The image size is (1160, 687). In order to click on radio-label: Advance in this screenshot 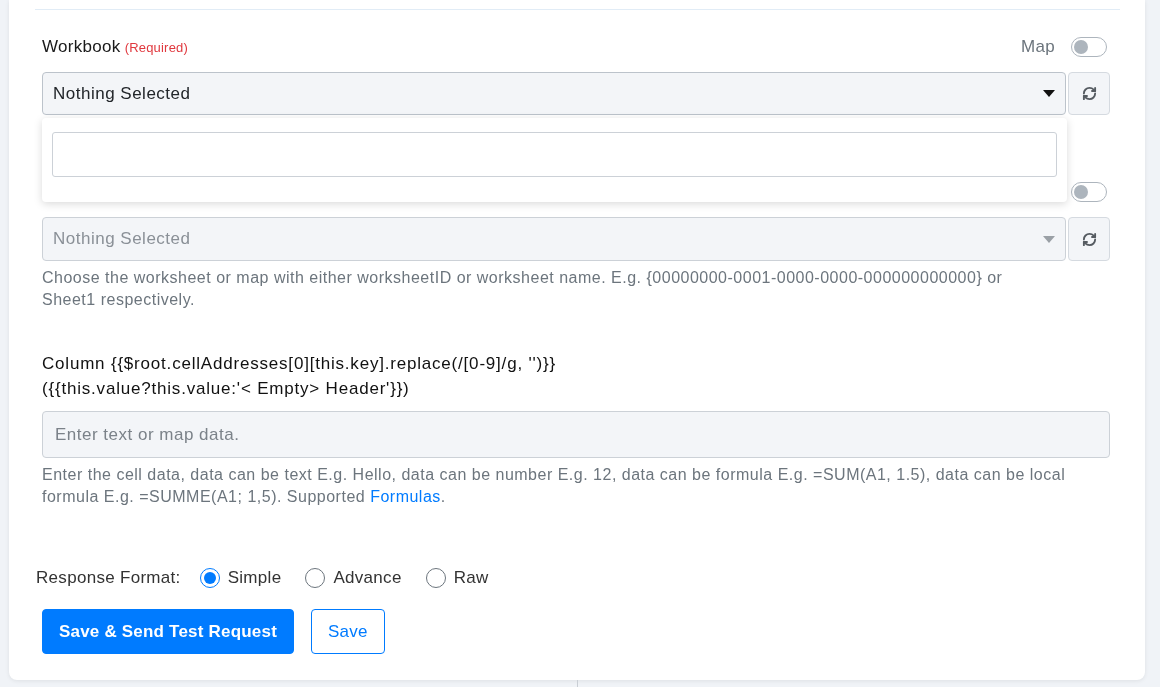, I will do `click(367, 578)`.